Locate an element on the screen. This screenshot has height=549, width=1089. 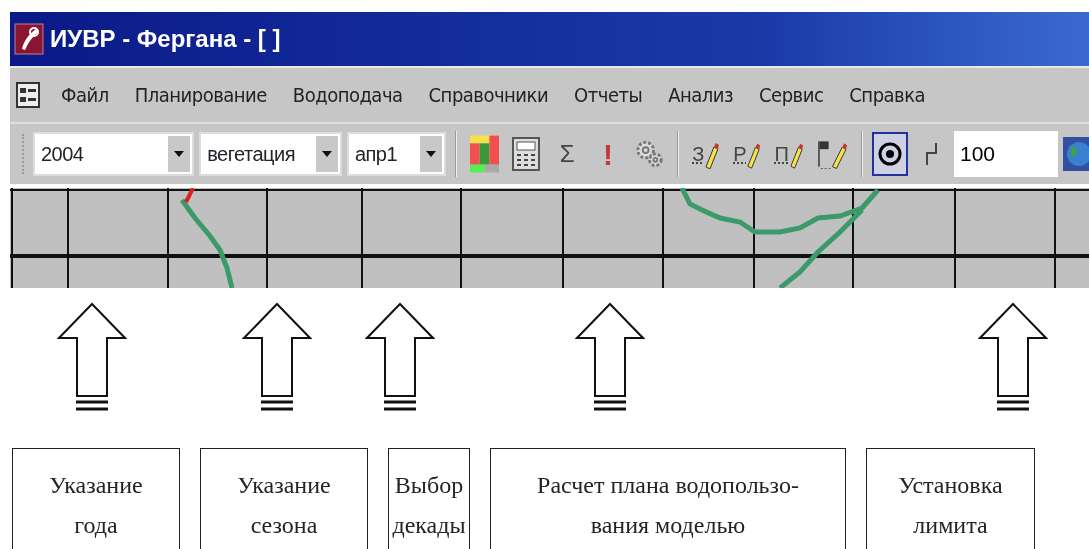
calculator-icon is located at coordinates (526, 154).